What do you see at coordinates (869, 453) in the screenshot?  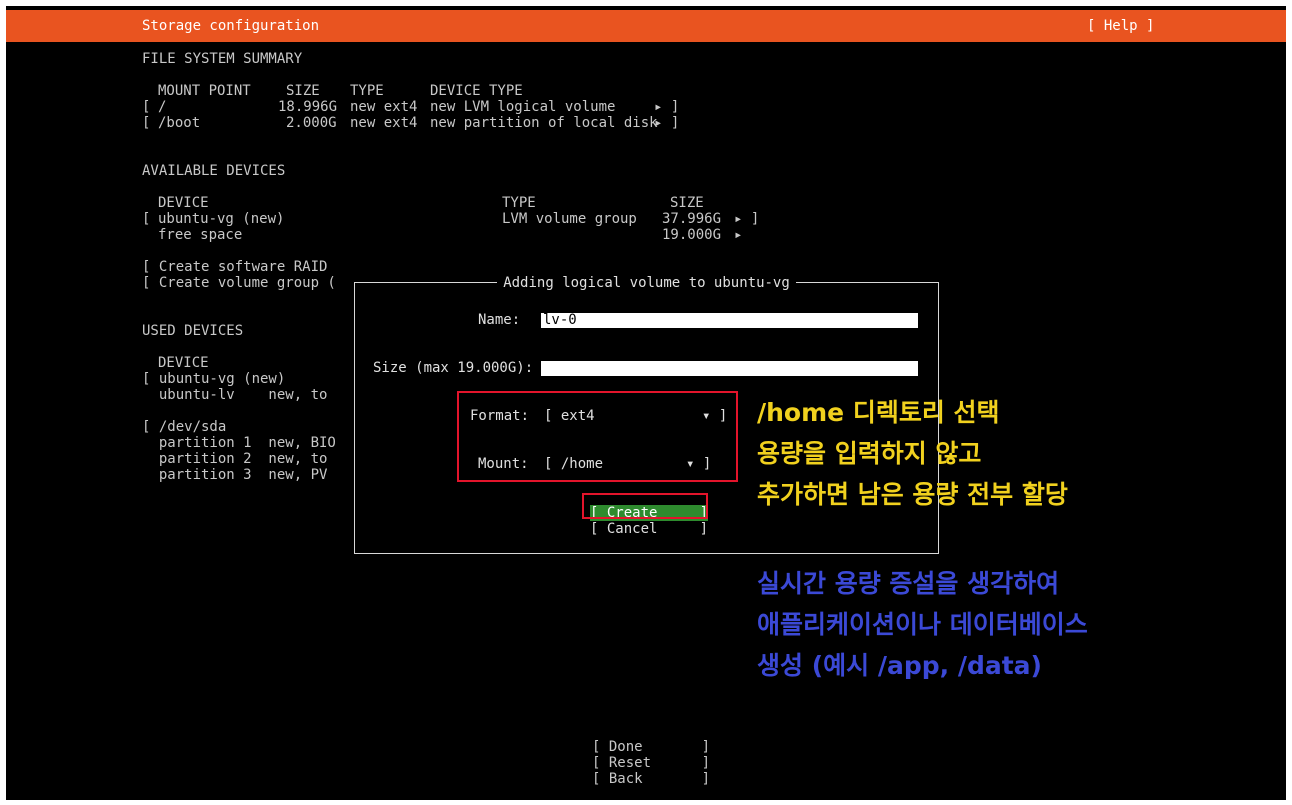 I see `annotation-yellow-line: 용량을 입력하지 않고` at bounding box center [869, 453].